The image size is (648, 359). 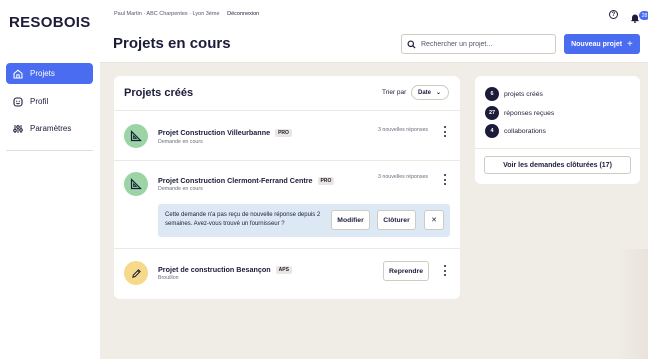 What do you see at coordinates (492, 113) in the screenshot?
I see `stat-value: 27` at bounding box center [492, 113].